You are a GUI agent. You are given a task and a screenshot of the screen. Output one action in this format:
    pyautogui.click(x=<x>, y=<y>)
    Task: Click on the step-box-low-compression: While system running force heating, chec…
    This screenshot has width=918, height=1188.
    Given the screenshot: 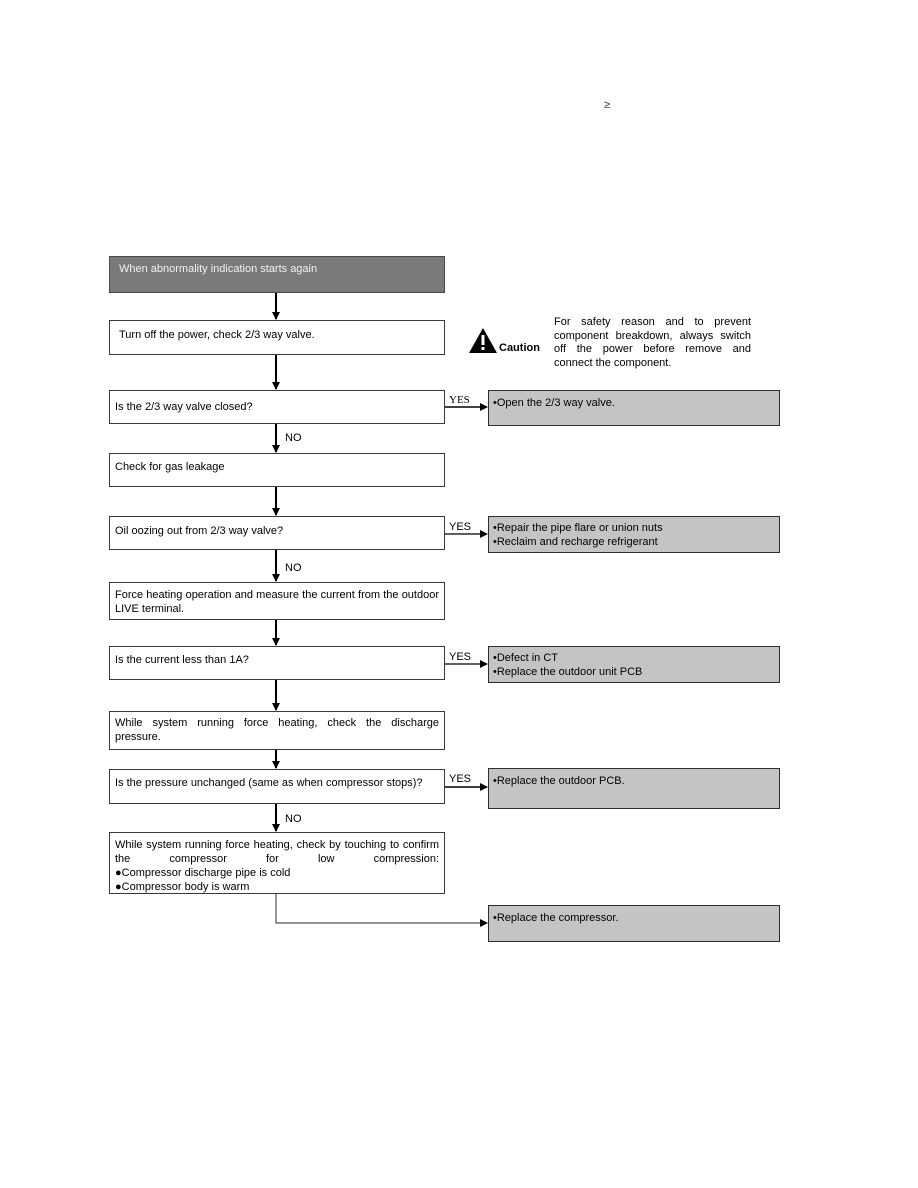 What is the action you would take?
    pyautogui.click(x=277, y=863)
    